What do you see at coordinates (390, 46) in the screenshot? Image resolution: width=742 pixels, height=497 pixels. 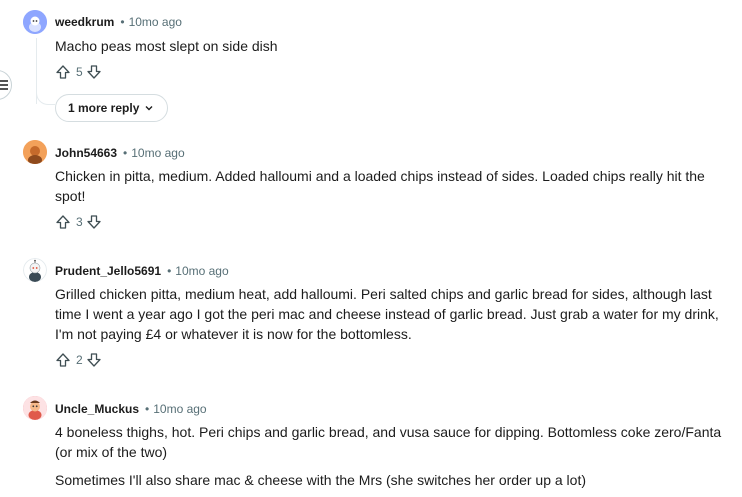 I see `comment-body: Macho peas most slept on side dish` at bounding box center [390, 46].